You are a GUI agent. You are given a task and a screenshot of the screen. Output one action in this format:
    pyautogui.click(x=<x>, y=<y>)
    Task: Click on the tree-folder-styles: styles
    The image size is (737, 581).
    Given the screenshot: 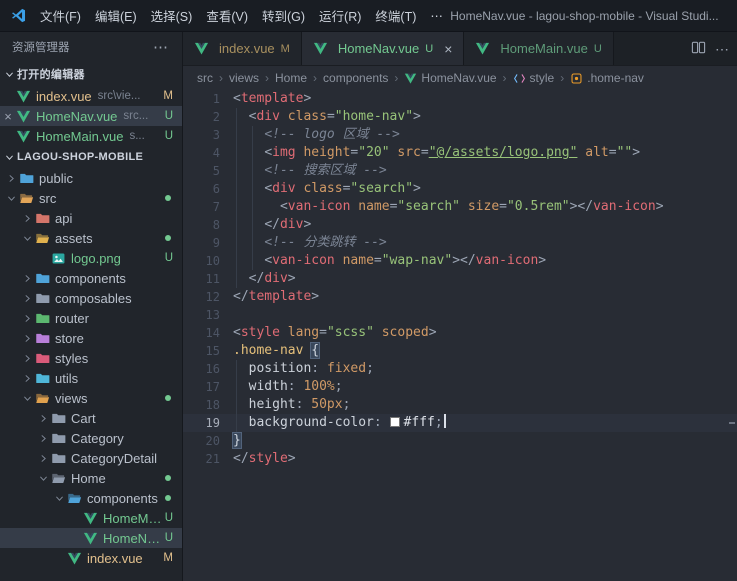 What is the action you would take?
    pyautogui.click(x=91, y=358)
    